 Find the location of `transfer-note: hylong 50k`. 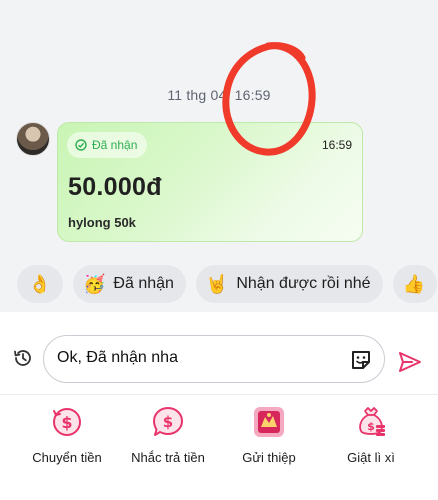

transfer-note: hylong 50k is located at coordinates (102, 222).